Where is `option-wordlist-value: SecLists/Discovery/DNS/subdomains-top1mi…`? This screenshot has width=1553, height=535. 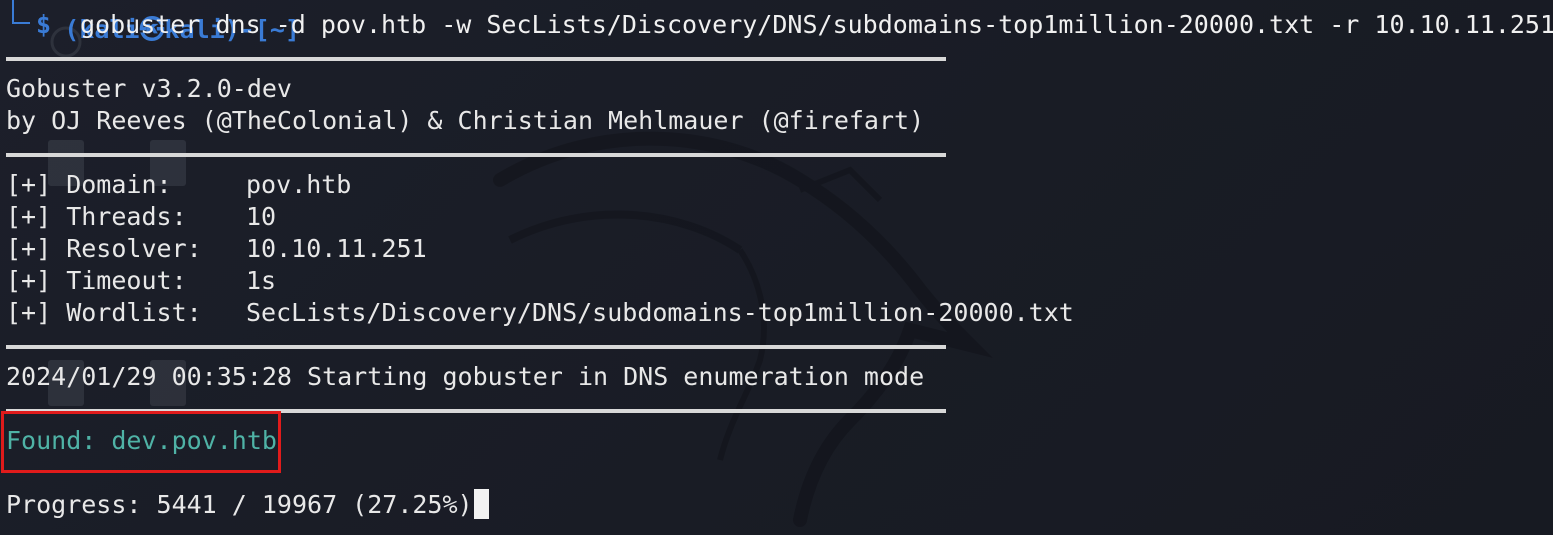 option-wordlist-value: SecLists/Discovery/DNS/subdomains-top1mi… is located at coordinates (660, 312).